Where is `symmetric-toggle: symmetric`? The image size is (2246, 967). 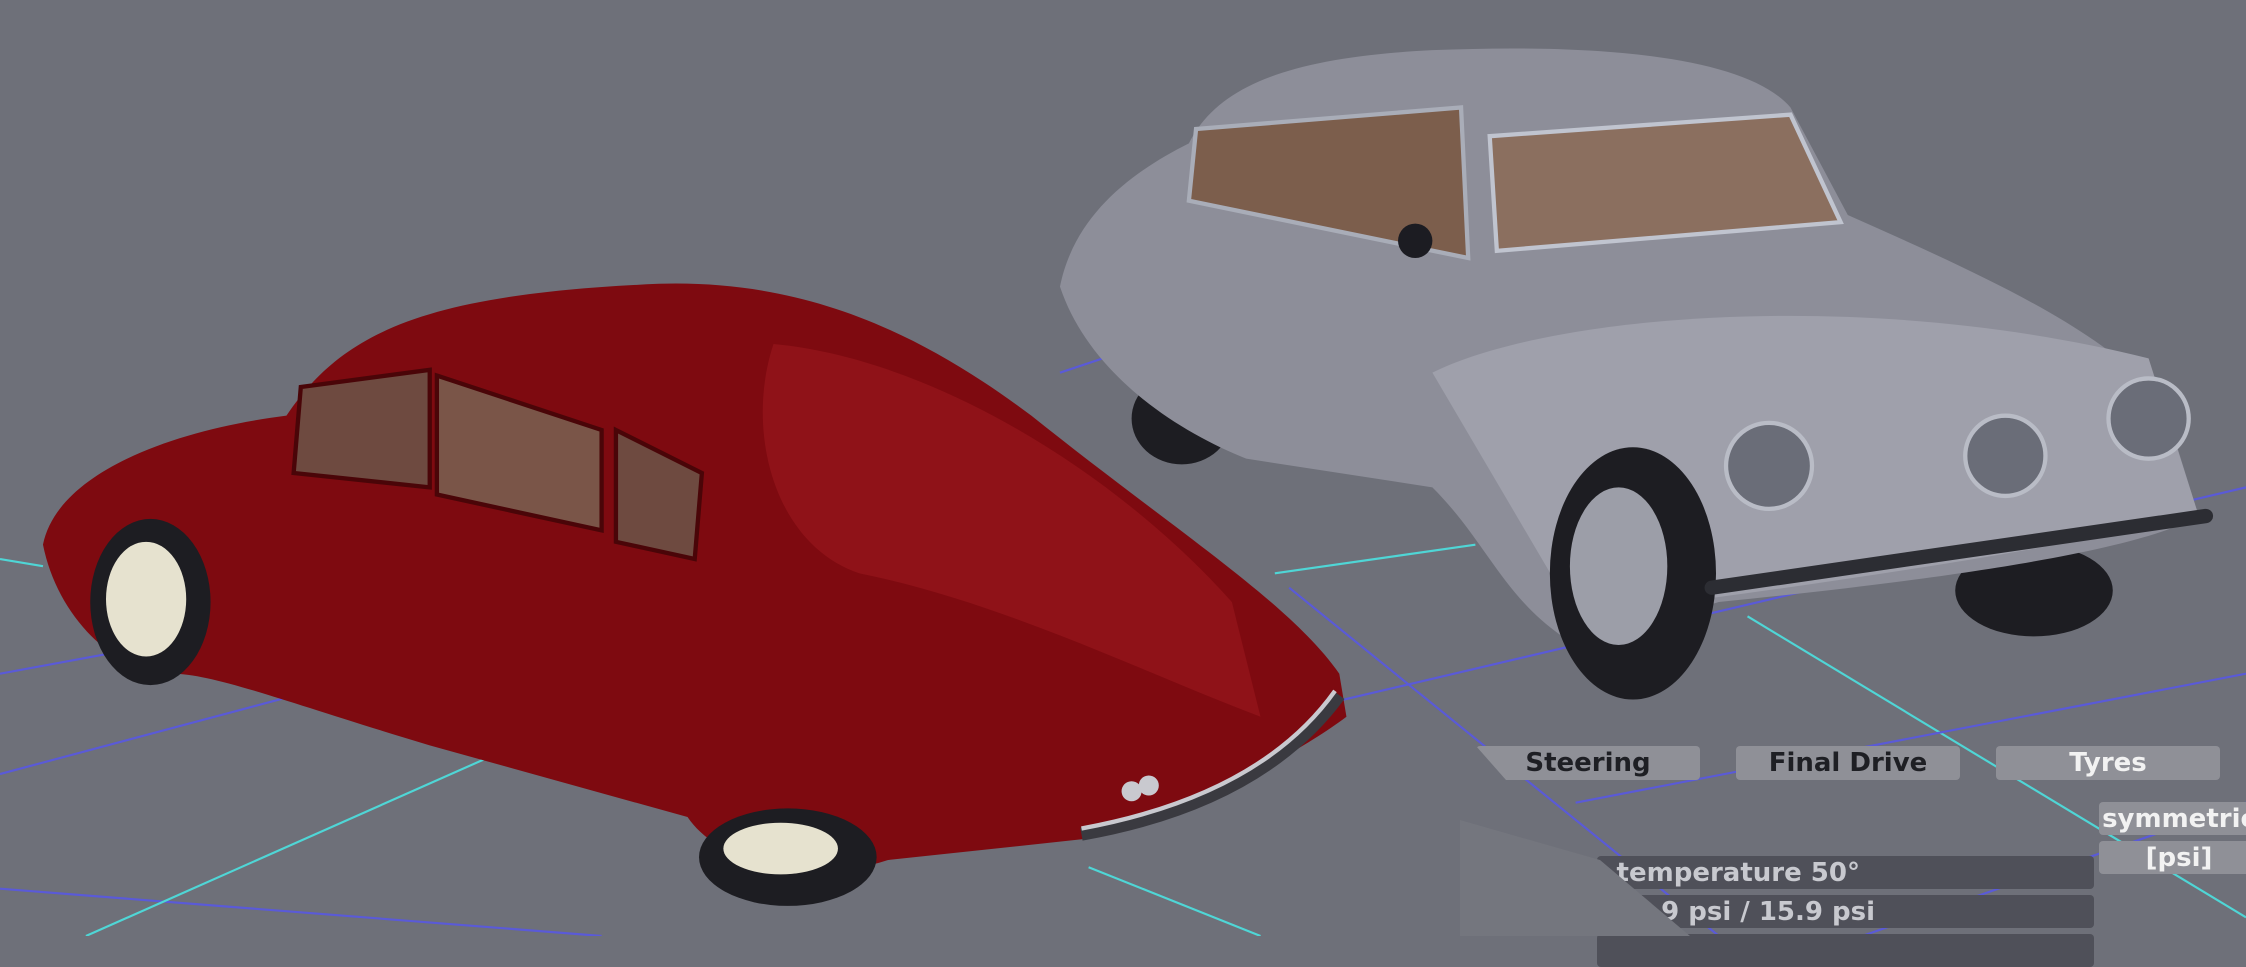
symmetric-toggle: symmetric is located at coordinates (2172, 818).